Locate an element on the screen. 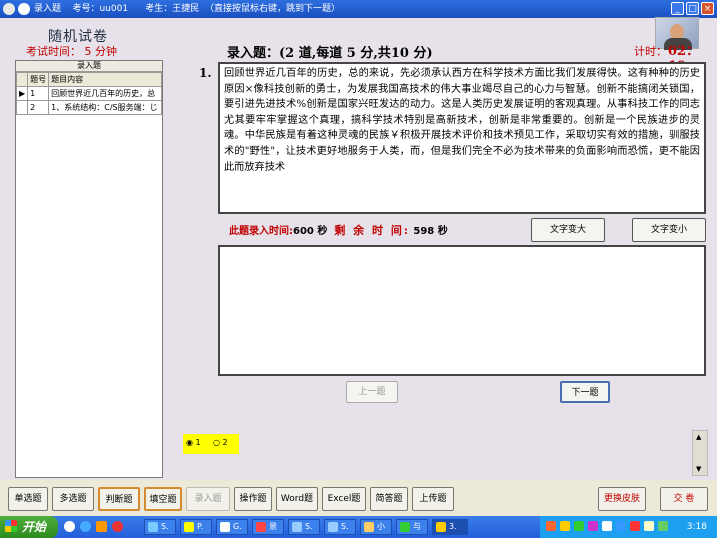  volume-icon is located at coordinates (649, 526).